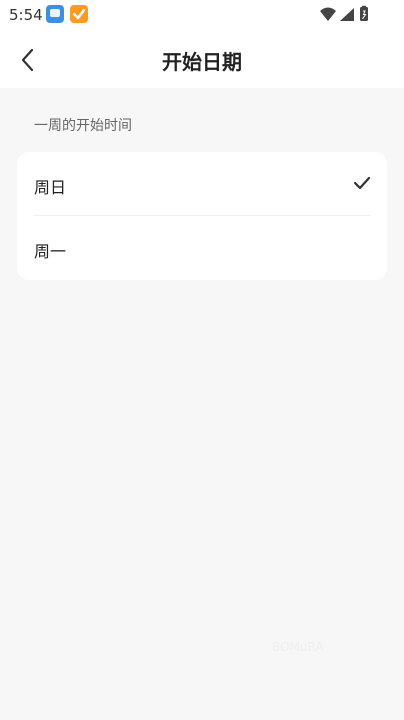 The image size is (404, 720). I want to click on option-monday: 周一, so click(202, 248).